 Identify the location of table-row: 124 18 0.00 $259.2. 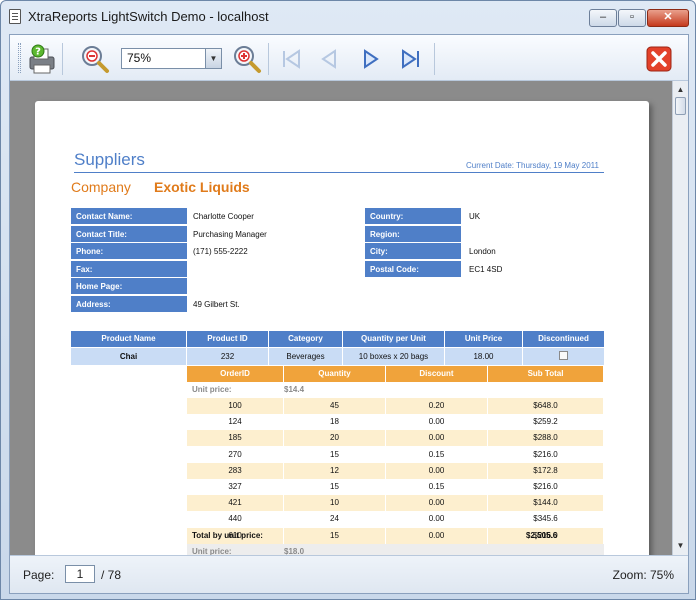
(395, 422).